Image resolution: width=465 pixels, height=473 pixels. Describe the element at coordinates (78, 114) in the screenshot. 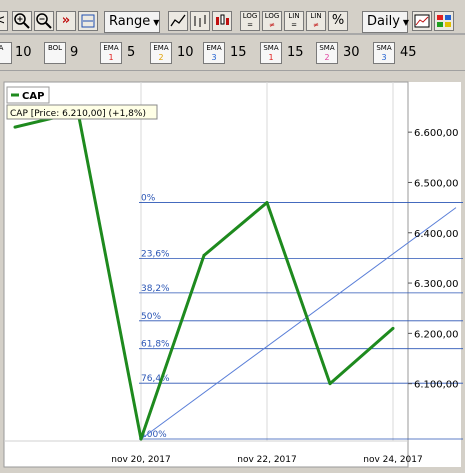

I see `tooltip-text: CAP [Price: 6.210,00] (+1,8%)` at that location.